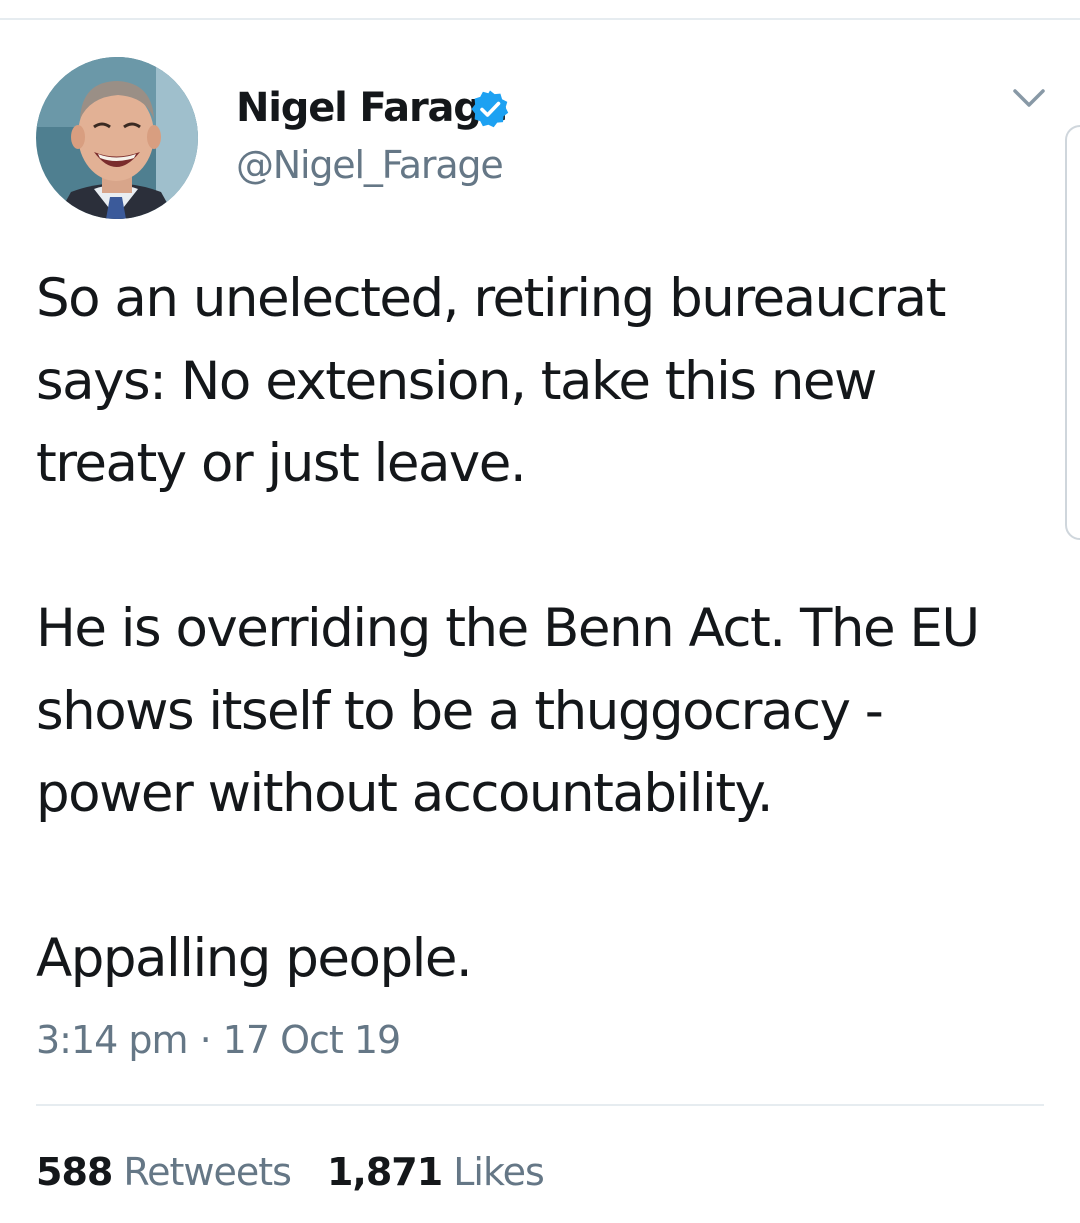 Image resolution: width=1080 pixels, height=1223 pixels. Describe the element at coordinates (1029, 99) in the screenshot. I see `chevron-down-icon` at that location.